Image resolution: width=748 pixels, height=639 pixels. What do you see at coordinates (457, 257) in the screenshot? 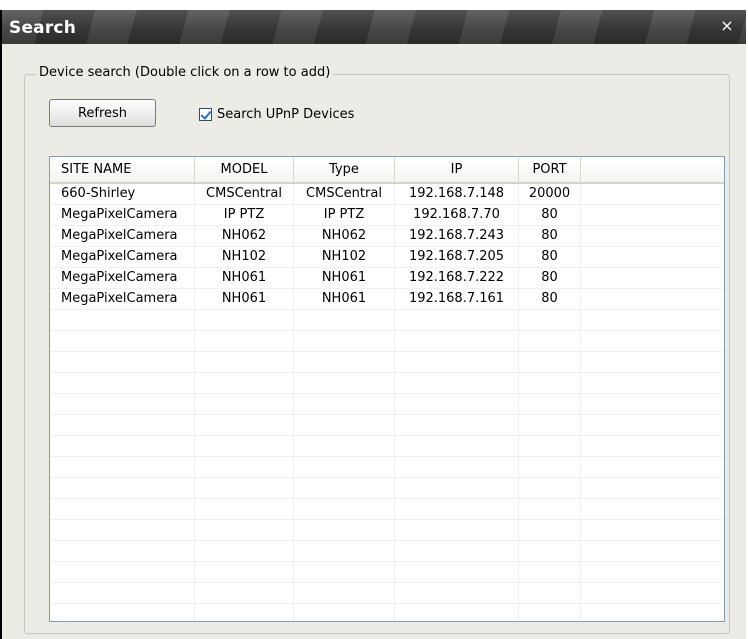
I see `cell-ip: 192.168.7.205` at bounding box center [457, 257].